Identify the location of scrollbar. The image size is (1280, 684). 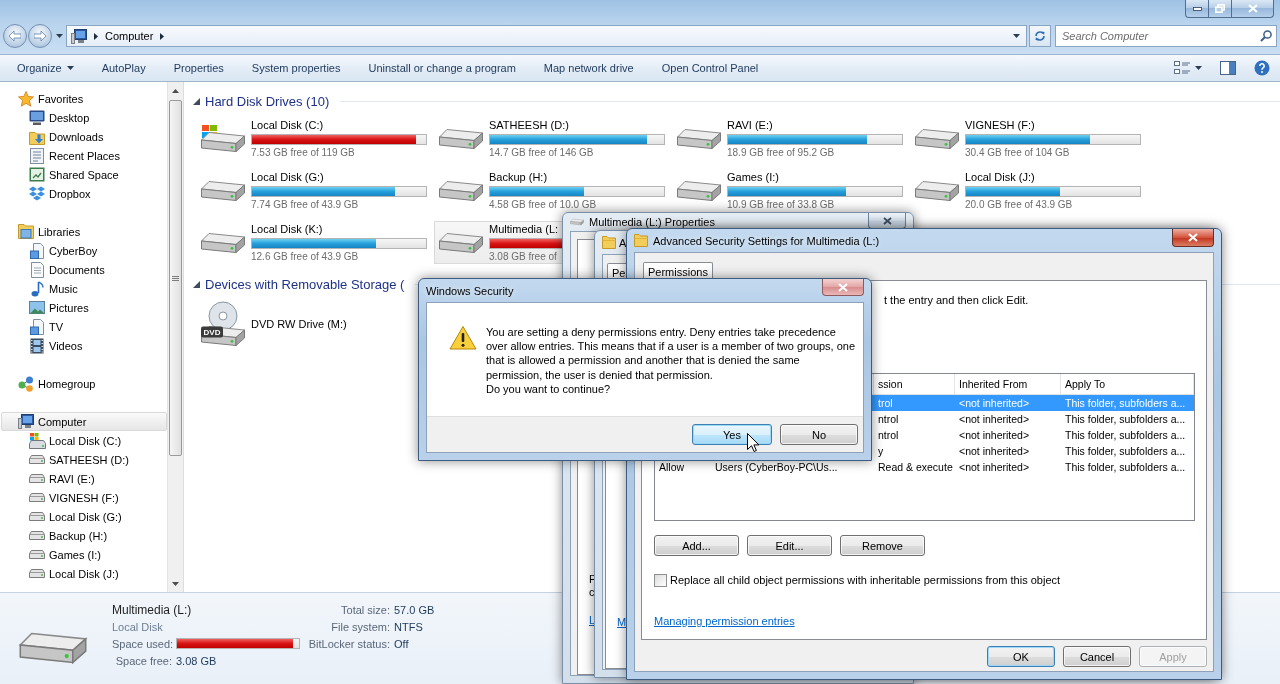
(175, 337).